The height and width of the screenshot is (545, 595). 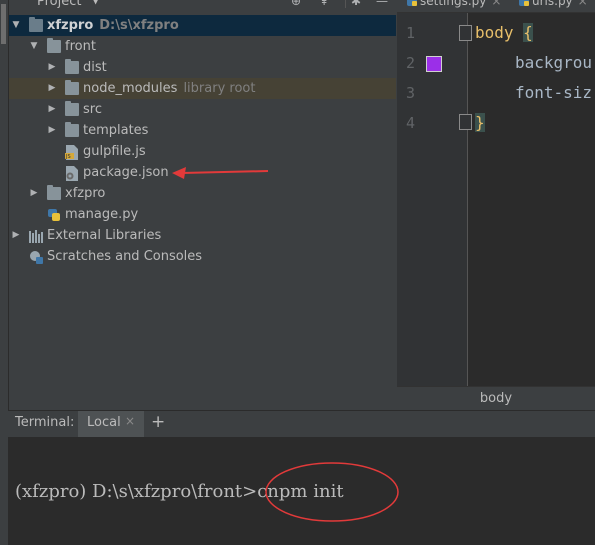 What do you see at coordinates (324, 4) in the screenshot?
I see `collapse-icon: ⇞` at bounding box center [324, 4].